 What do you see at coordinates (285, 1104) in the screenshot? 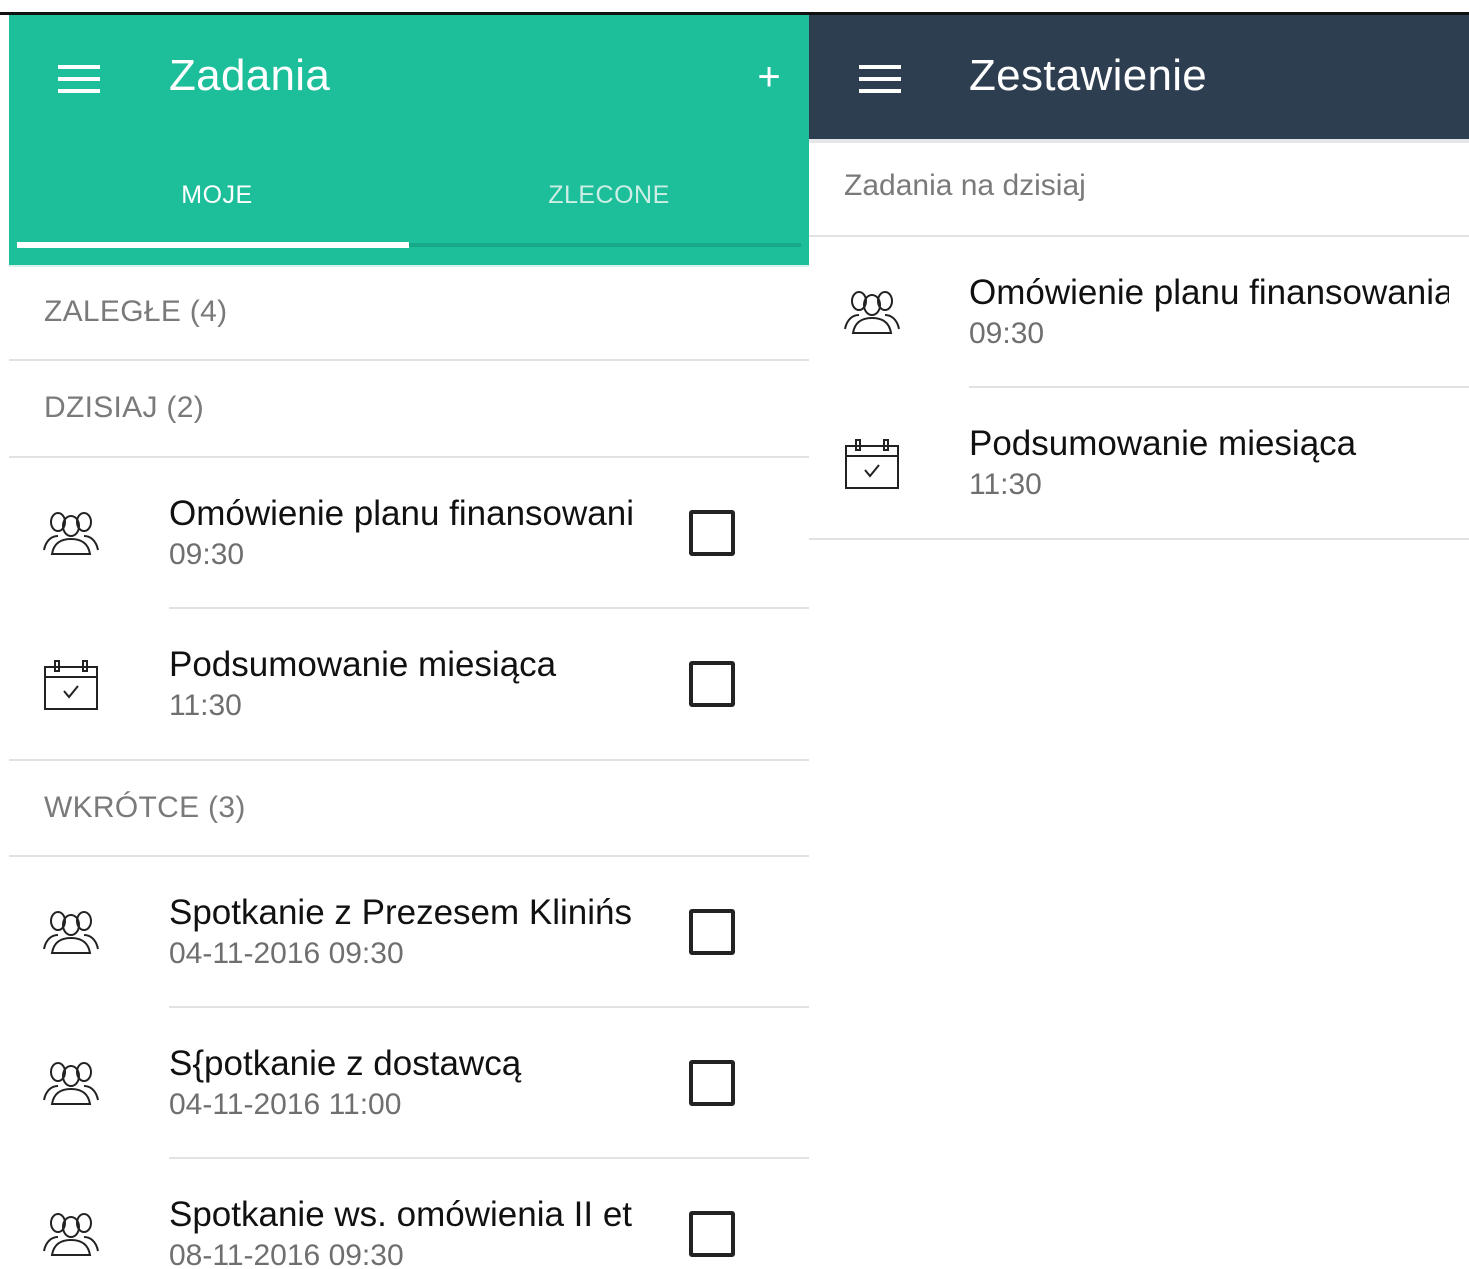
I see `task-time: 04-11-2016 11:00` at bounding box center [285, 1104].